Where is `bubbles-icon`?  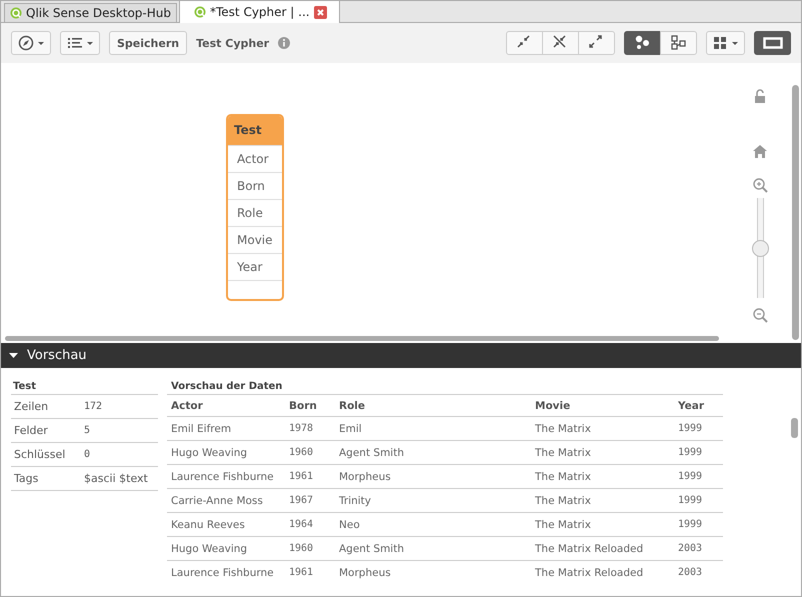
bubbles-icon is located at coordinates (642, 43).